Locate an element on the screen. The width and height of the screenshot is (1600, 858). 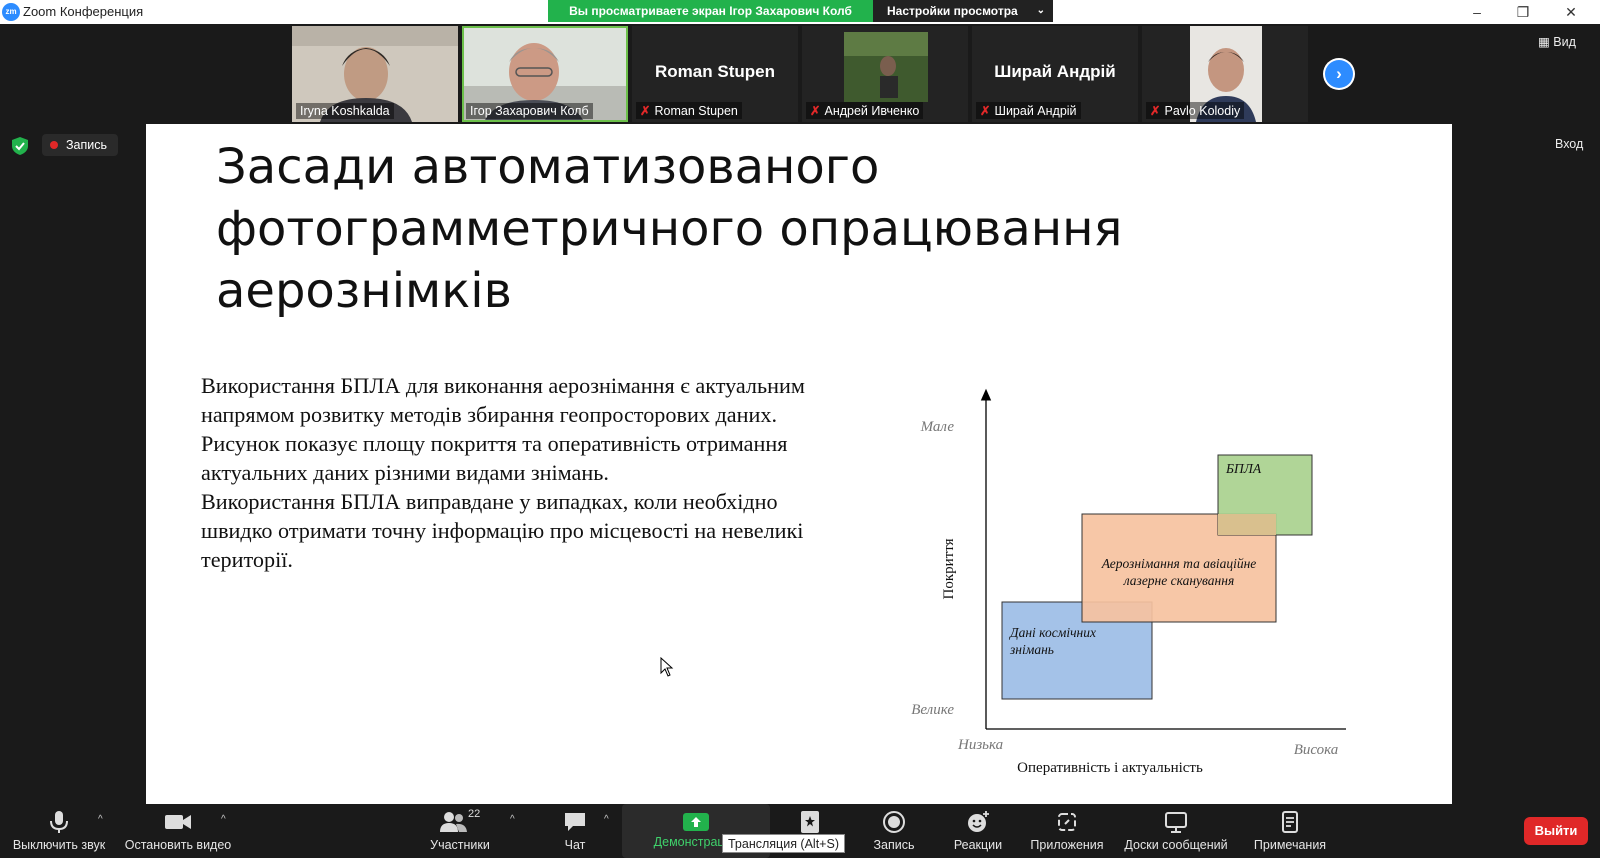
smiley-icon is located at coordinates (978, 821).